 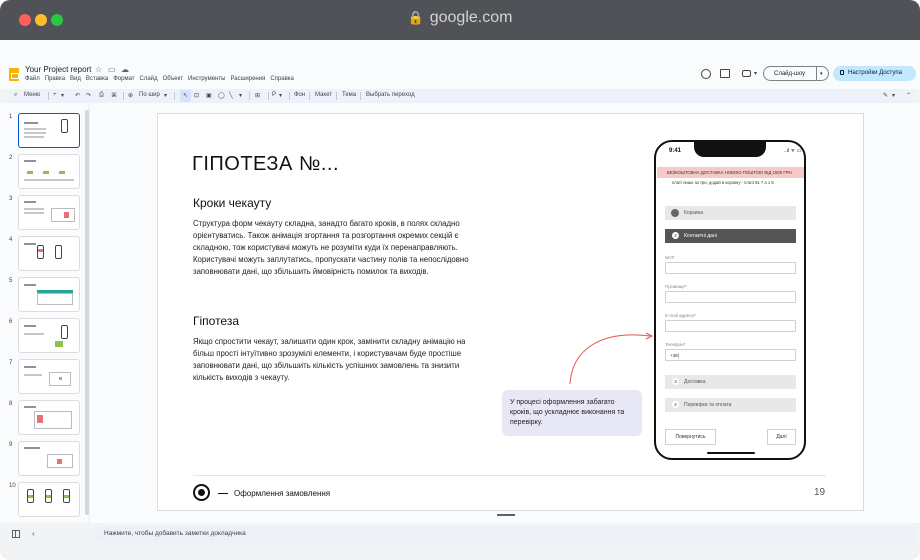 I want to click on theme-button: Тема, so click(x=349, y=95).